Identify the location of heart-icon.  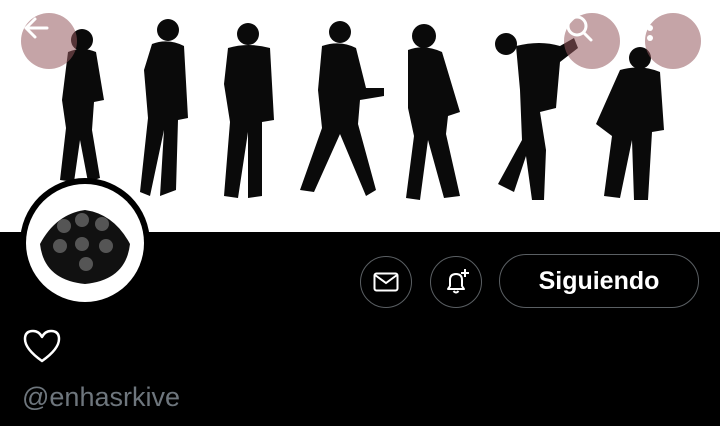
(42, 348).